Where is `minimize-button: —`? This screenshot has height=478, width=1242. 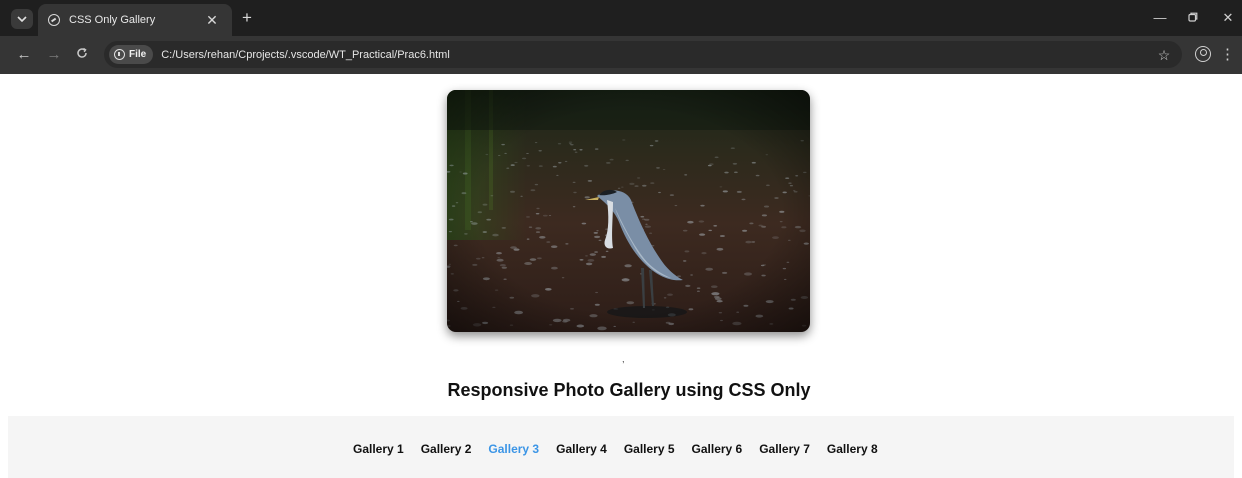
minimize-button: — is located at coordinates (1160, 18).